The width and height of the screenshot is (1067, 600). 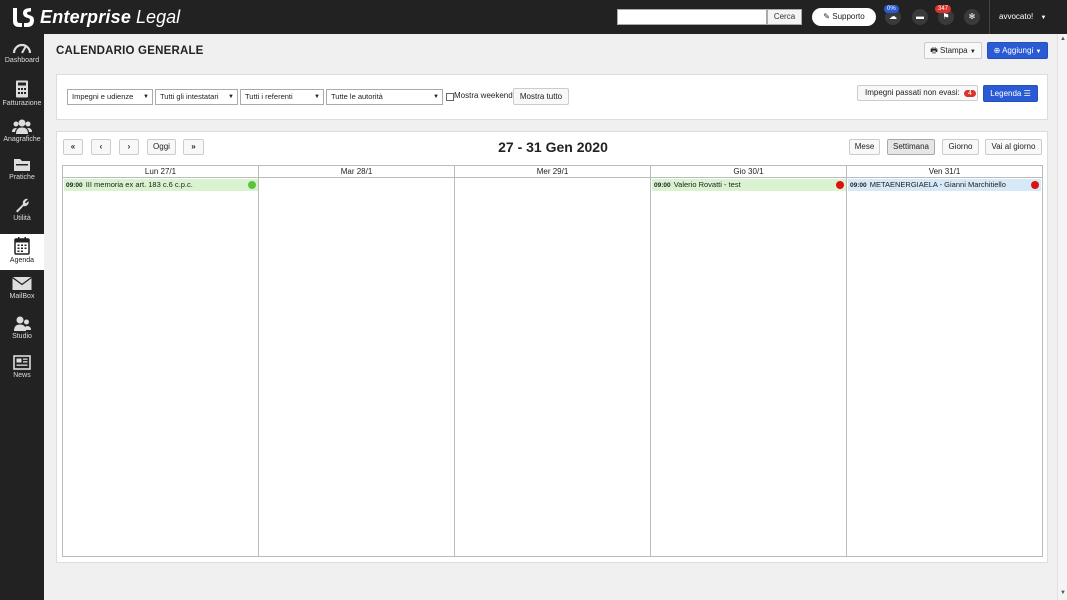 I want to click on day-column: Mar 28/1, so click(x=357, y=361).